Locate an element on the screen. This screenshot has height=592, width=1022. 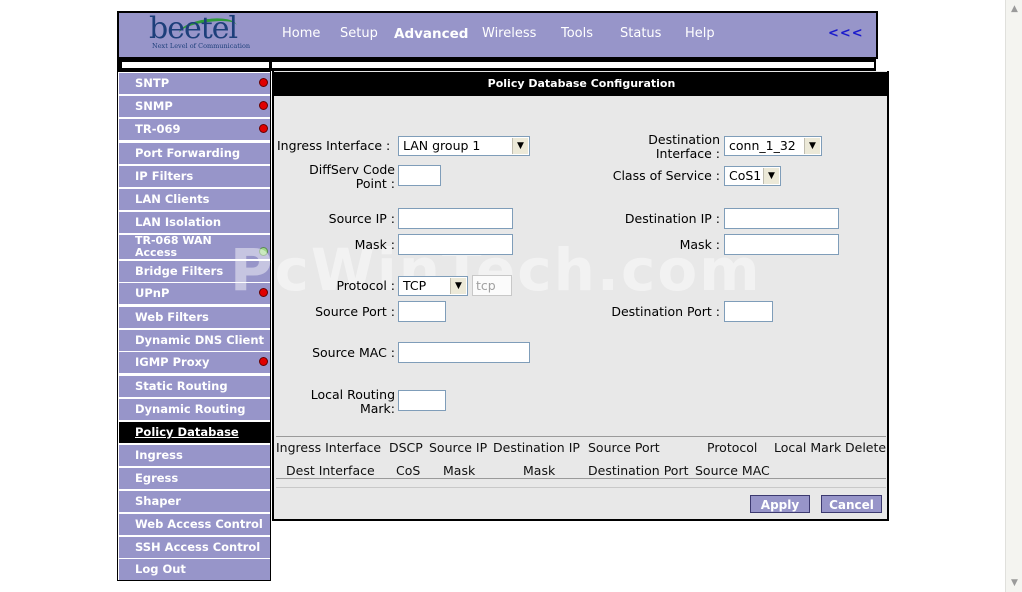
source-mask-label: Mask : is located at coordinates (374, 244).